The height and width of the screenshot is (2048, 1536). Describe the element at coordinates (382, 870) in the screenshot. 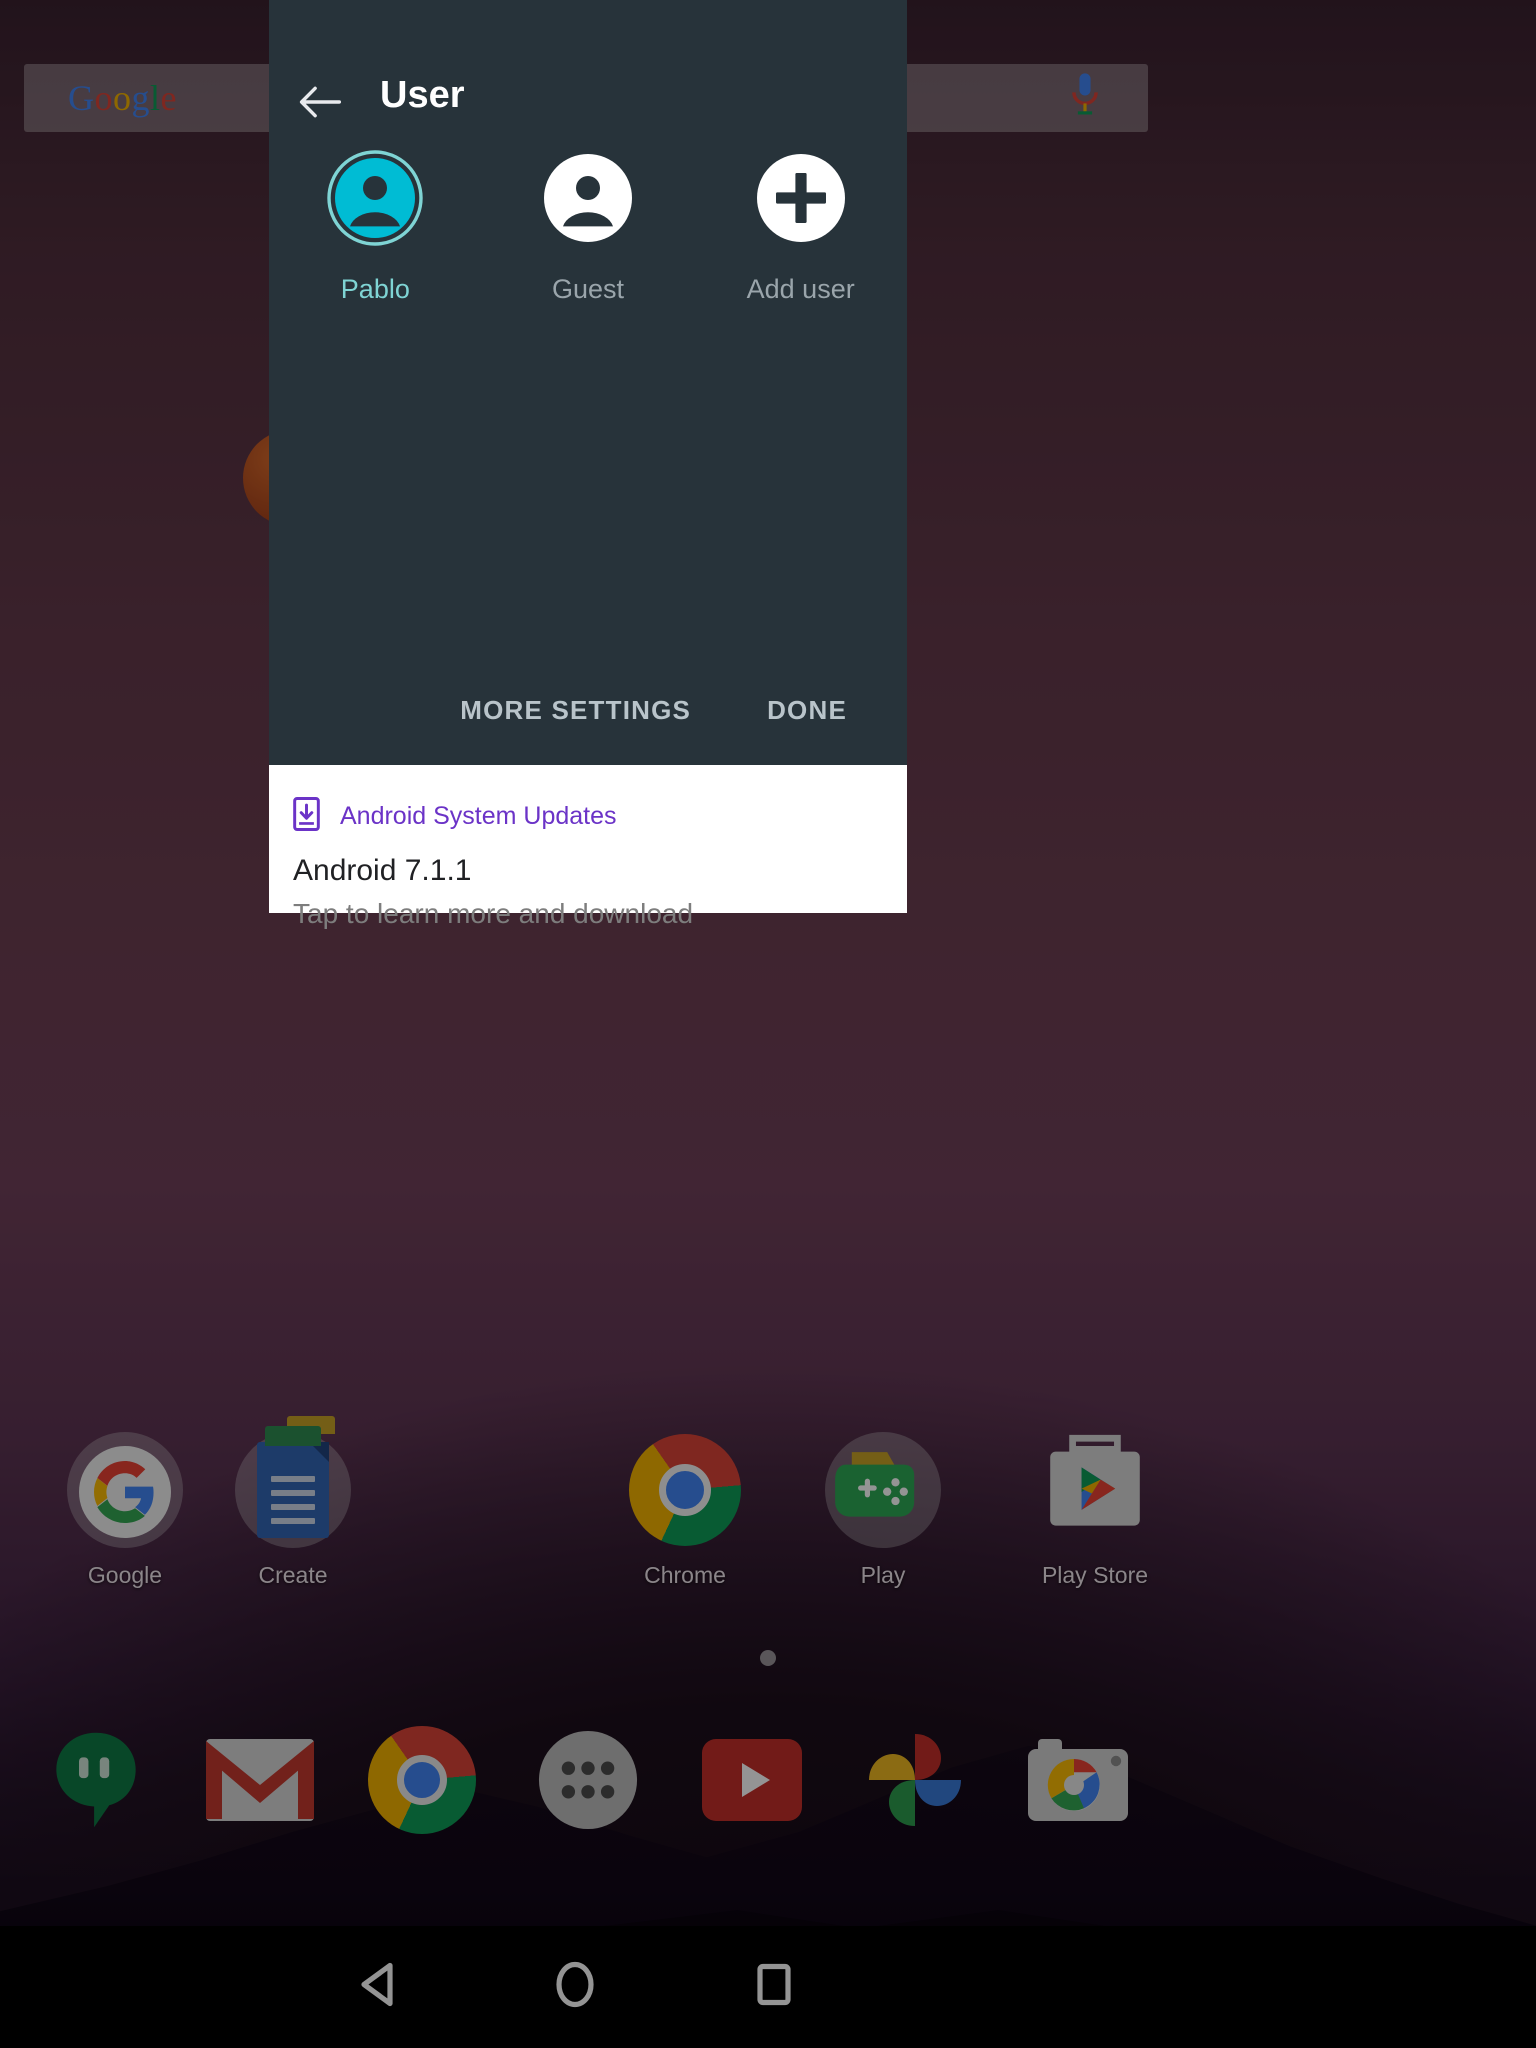

I see `notification-title: Android 7.1.1` at that location.